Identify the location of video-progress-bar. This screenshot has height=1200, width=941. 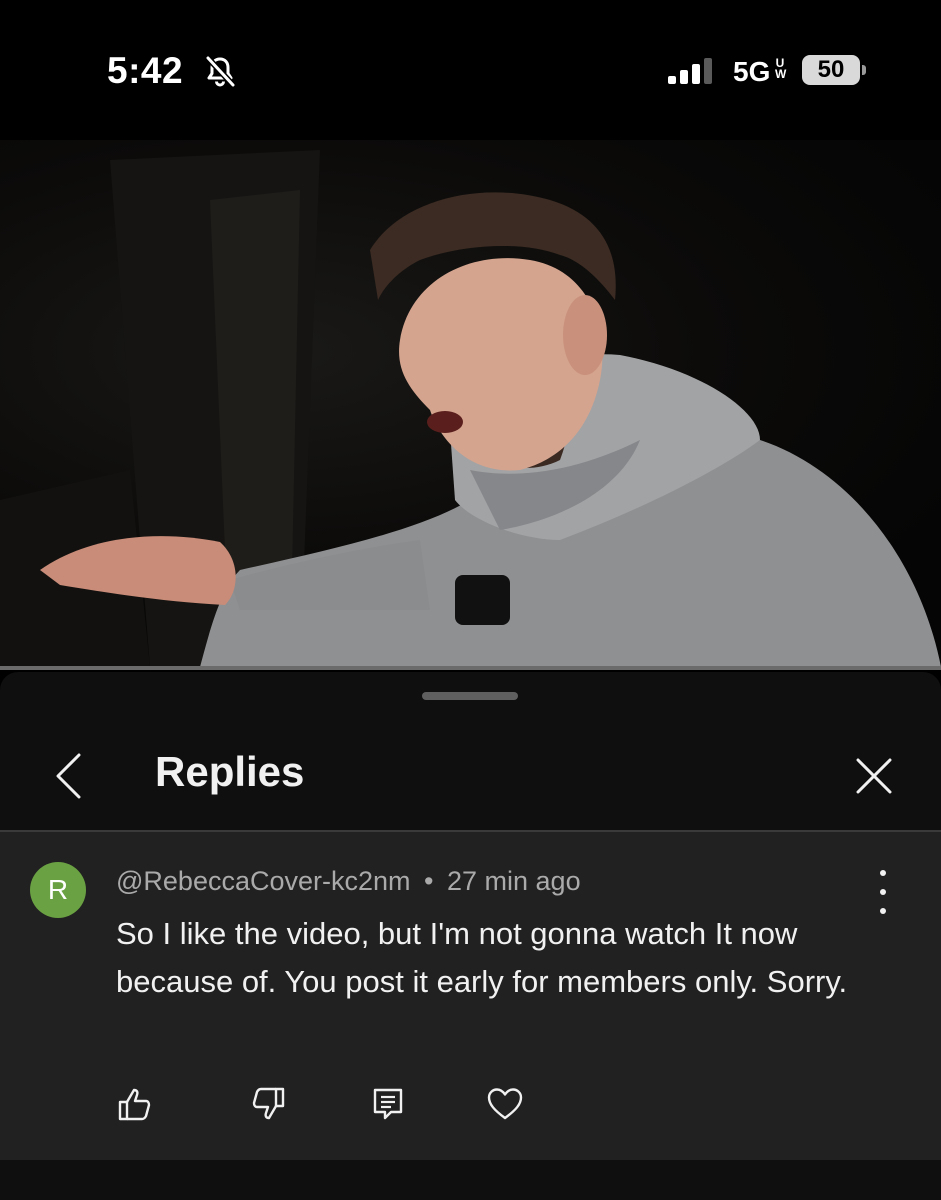
(470, 668).